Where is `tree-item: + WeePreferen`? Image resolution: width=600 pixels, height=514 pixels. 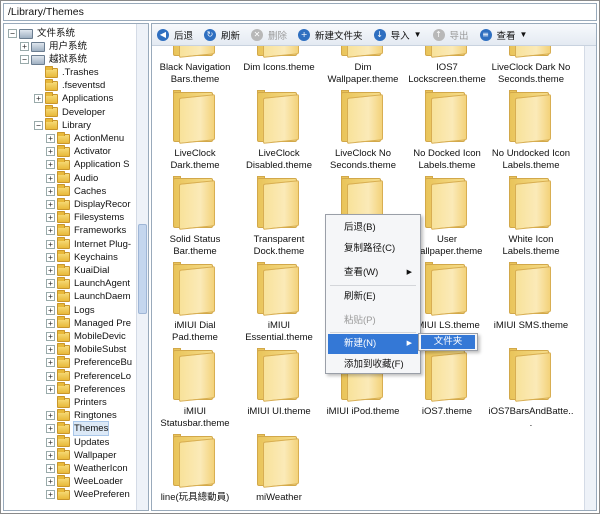
tree-item: + WeePreferen is located at coordinates (88, 494).